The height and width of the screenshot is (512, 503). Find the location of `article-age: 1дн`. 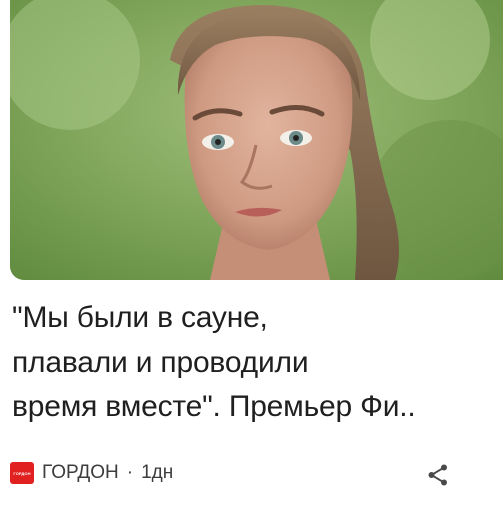

article-age: 1дн is located at coordinates (157, 472).